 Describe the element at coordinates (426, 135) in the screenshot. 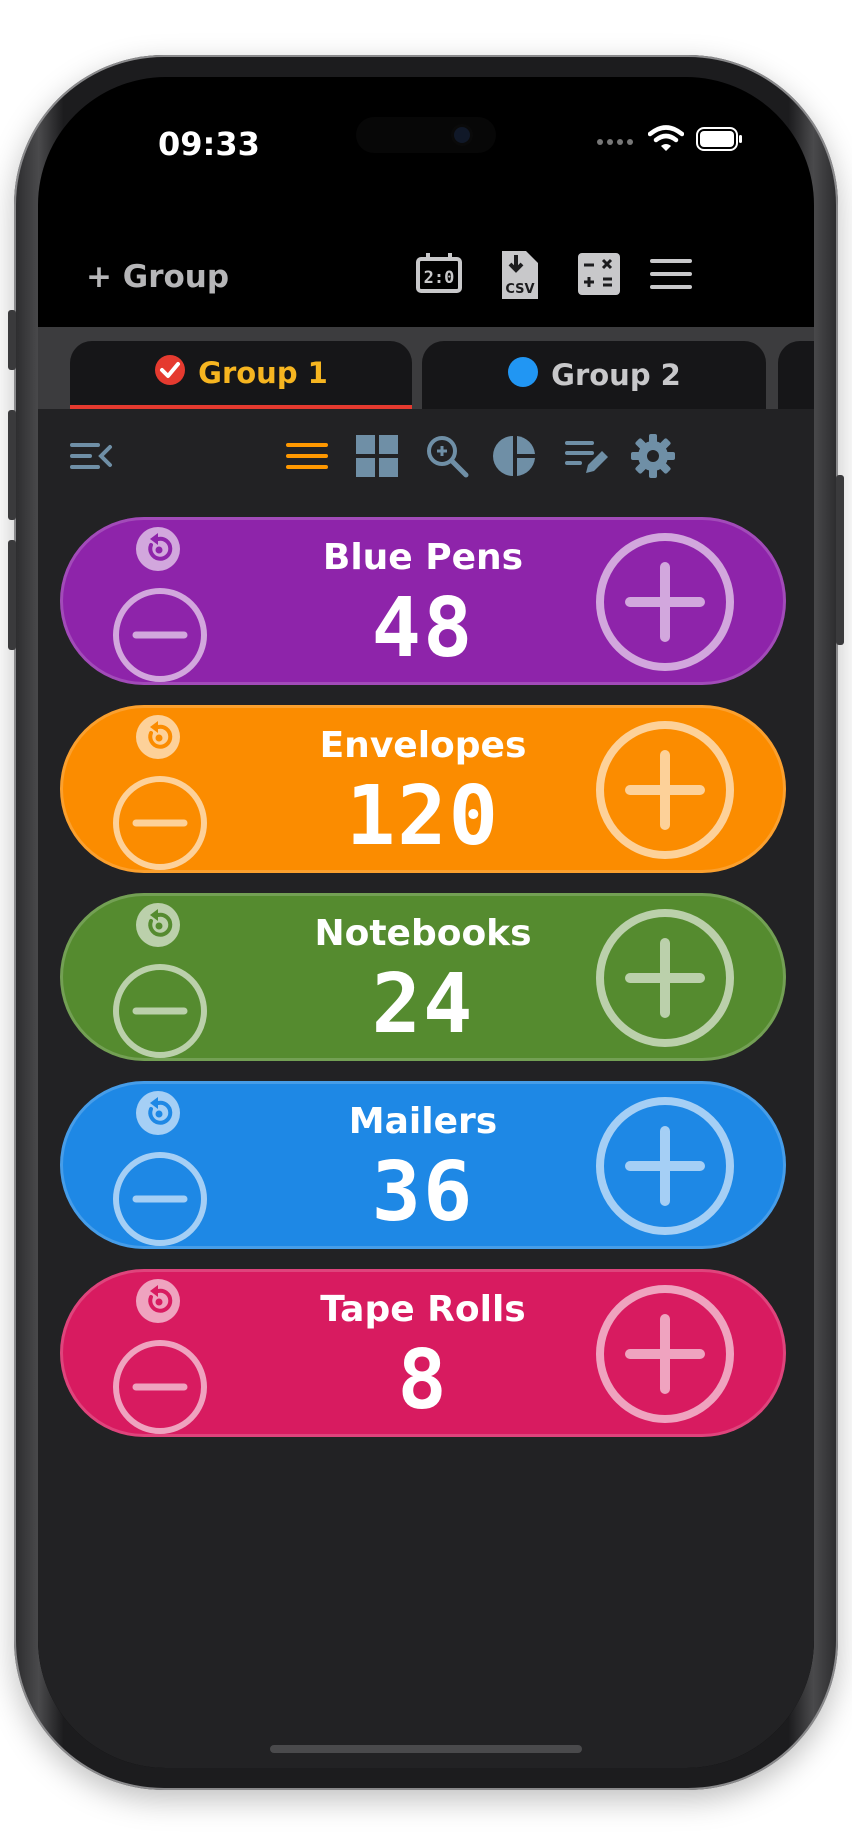

I see `dynamic-island` at that location.